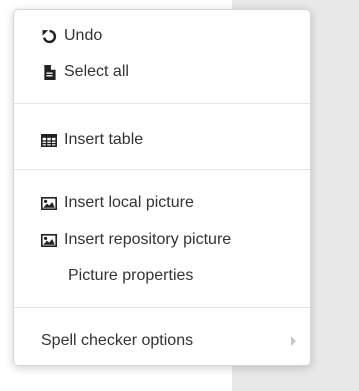  I want to click on spell-checker-options-label: Spell checker options, so click(117, 340).